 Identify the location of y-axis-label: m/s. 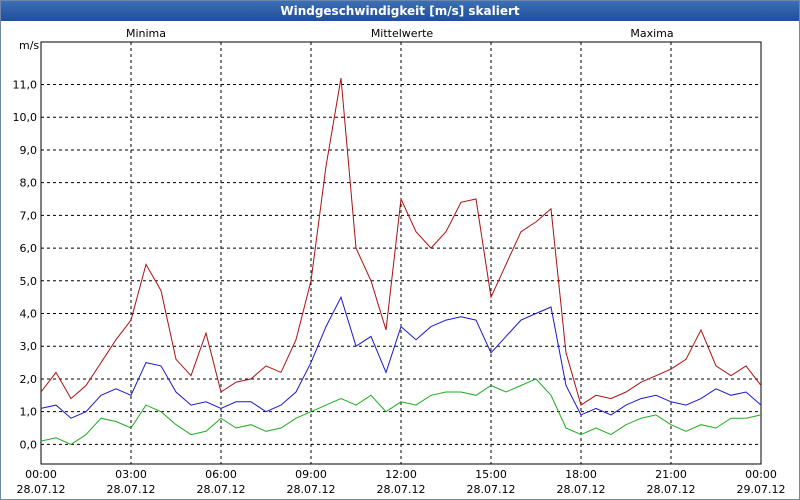
(29, 45).